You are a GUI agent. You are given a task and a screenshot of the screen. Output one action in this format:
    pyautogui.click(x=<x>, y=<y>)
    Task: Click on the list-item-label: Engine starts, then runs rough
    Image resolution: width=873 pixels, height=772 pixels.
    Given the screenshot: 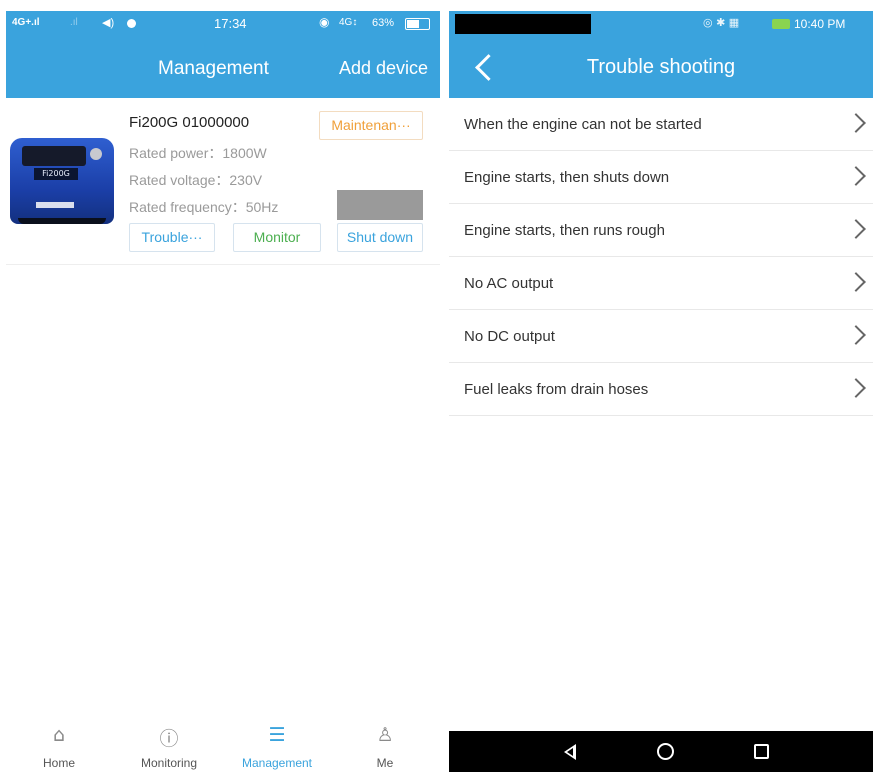 What is the action you would take?
    pyautogui.click(x=564, y=230)
    